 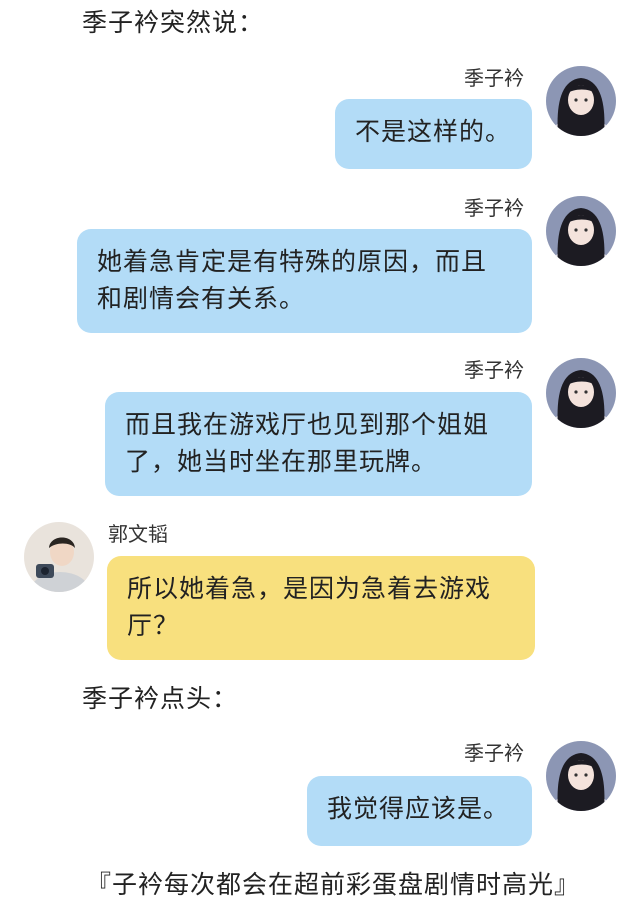 I want to click on message-text-line: 厅？, so click(x=153, y=625).